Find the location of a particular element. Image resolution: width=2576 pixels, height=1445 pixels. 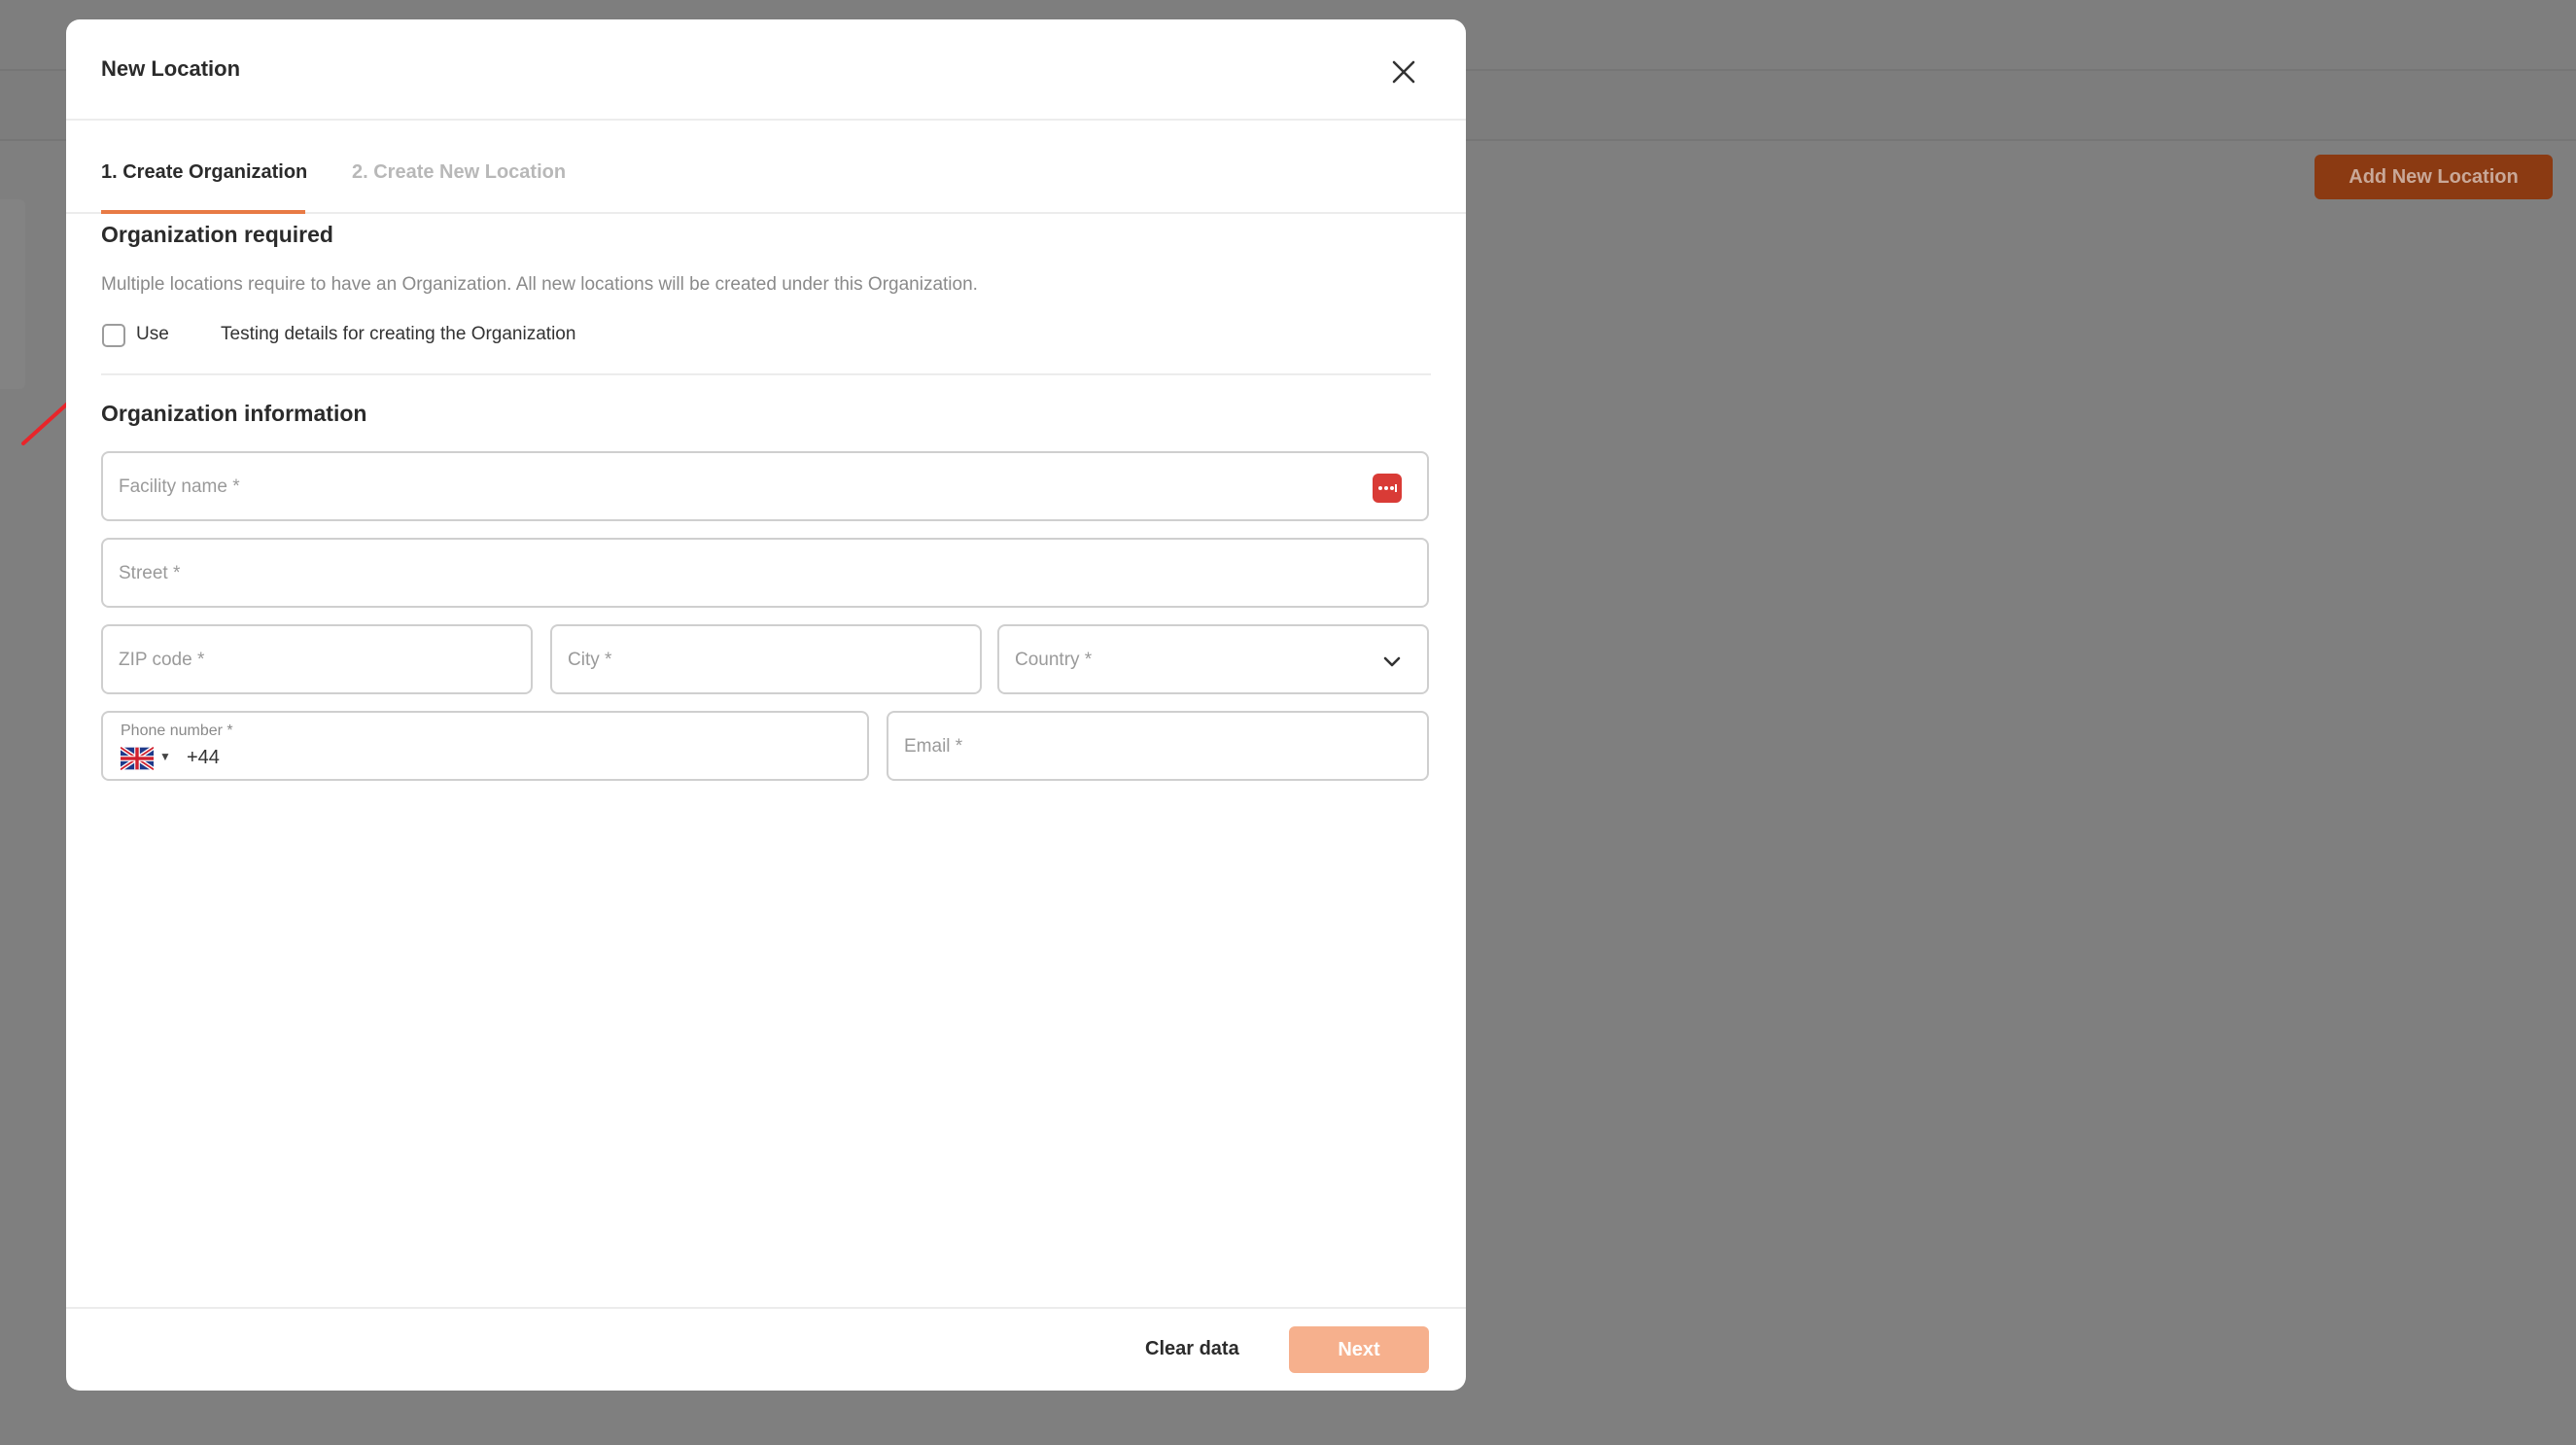

email-placeholder: Email * is located at coordinates (933, 746).